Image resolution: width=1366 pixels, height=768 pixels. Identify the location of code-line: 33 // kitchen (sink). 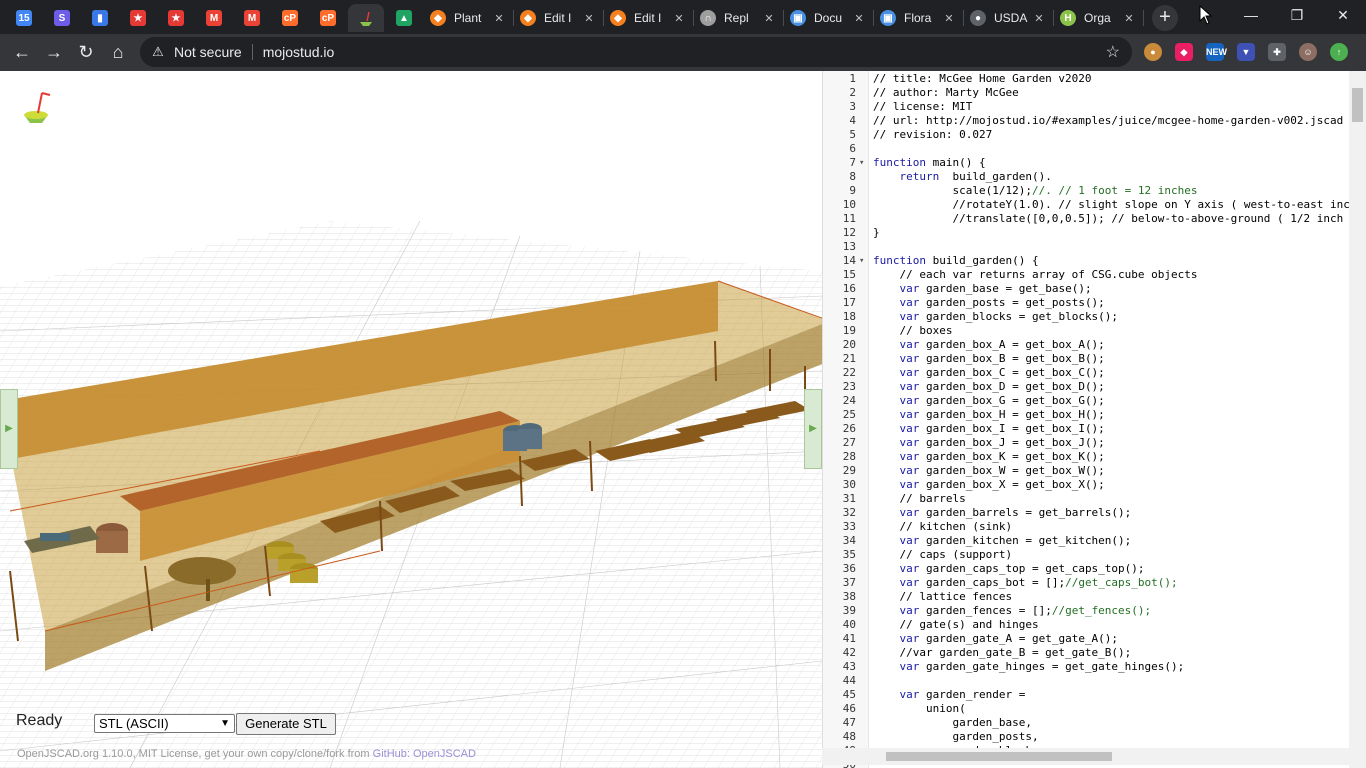
(1088, 527).